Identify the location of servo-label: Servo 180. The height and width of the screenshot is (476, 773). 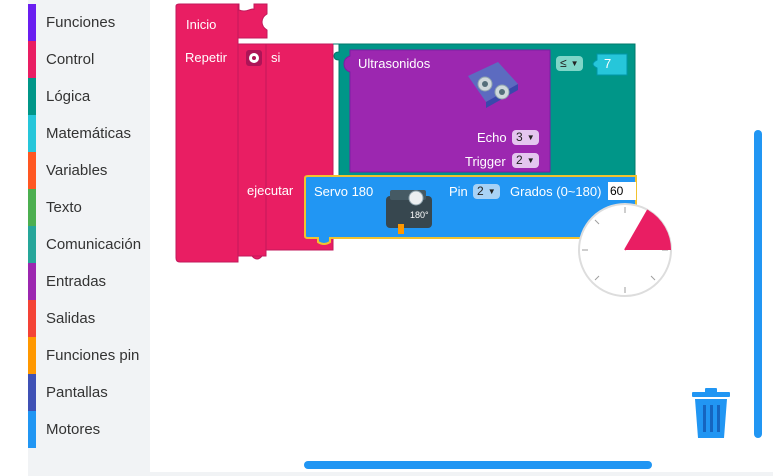
(344, 191).